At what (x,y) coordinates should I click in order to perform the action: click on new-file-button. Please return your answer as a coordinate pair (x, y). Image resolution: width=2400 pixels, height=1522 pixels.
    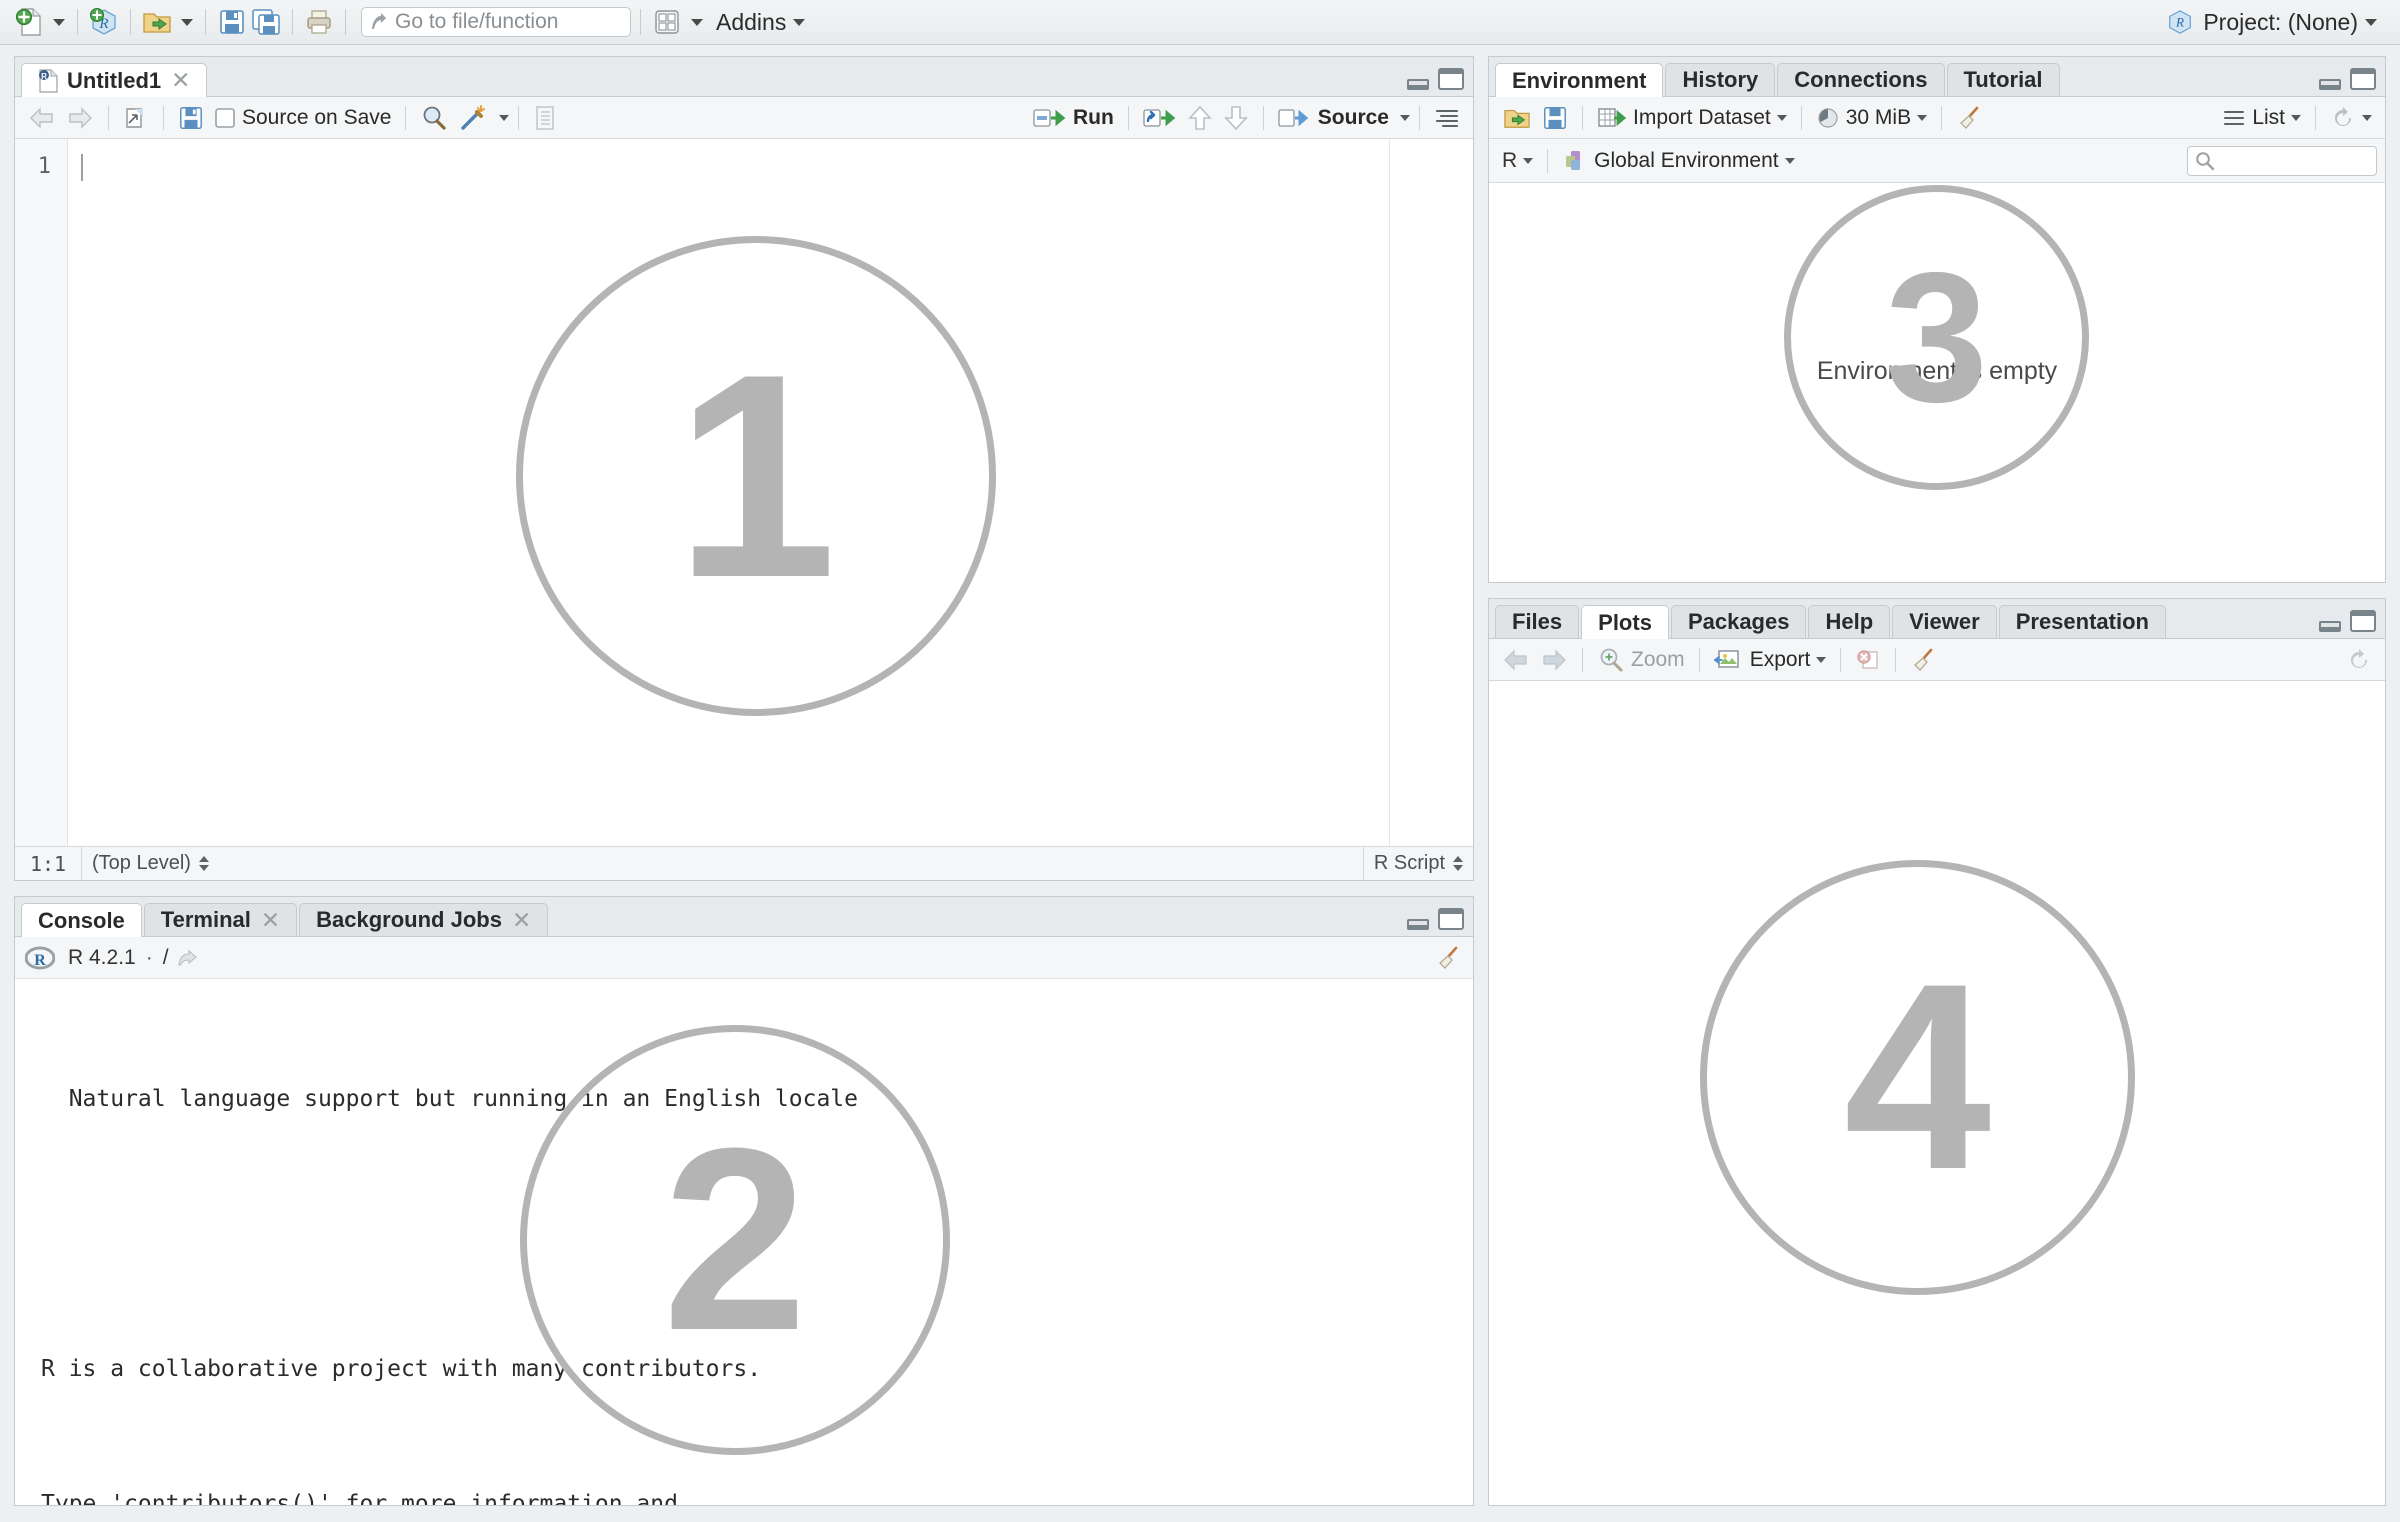
    Looking at the image, I should click on (29, 22).